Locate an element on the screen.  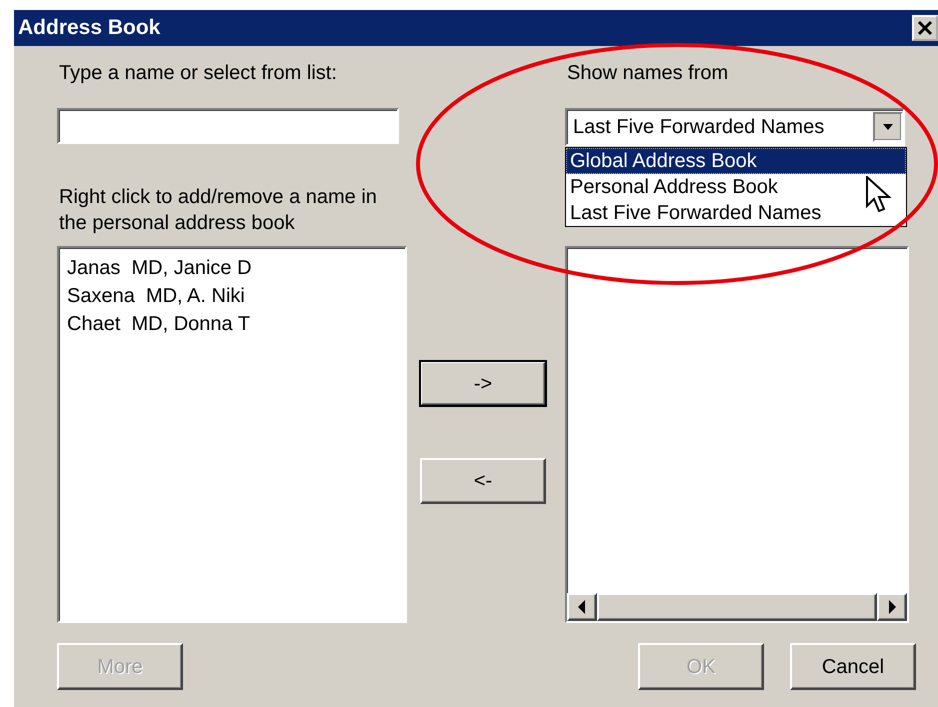
close-button is located at coordinates (925, 28).